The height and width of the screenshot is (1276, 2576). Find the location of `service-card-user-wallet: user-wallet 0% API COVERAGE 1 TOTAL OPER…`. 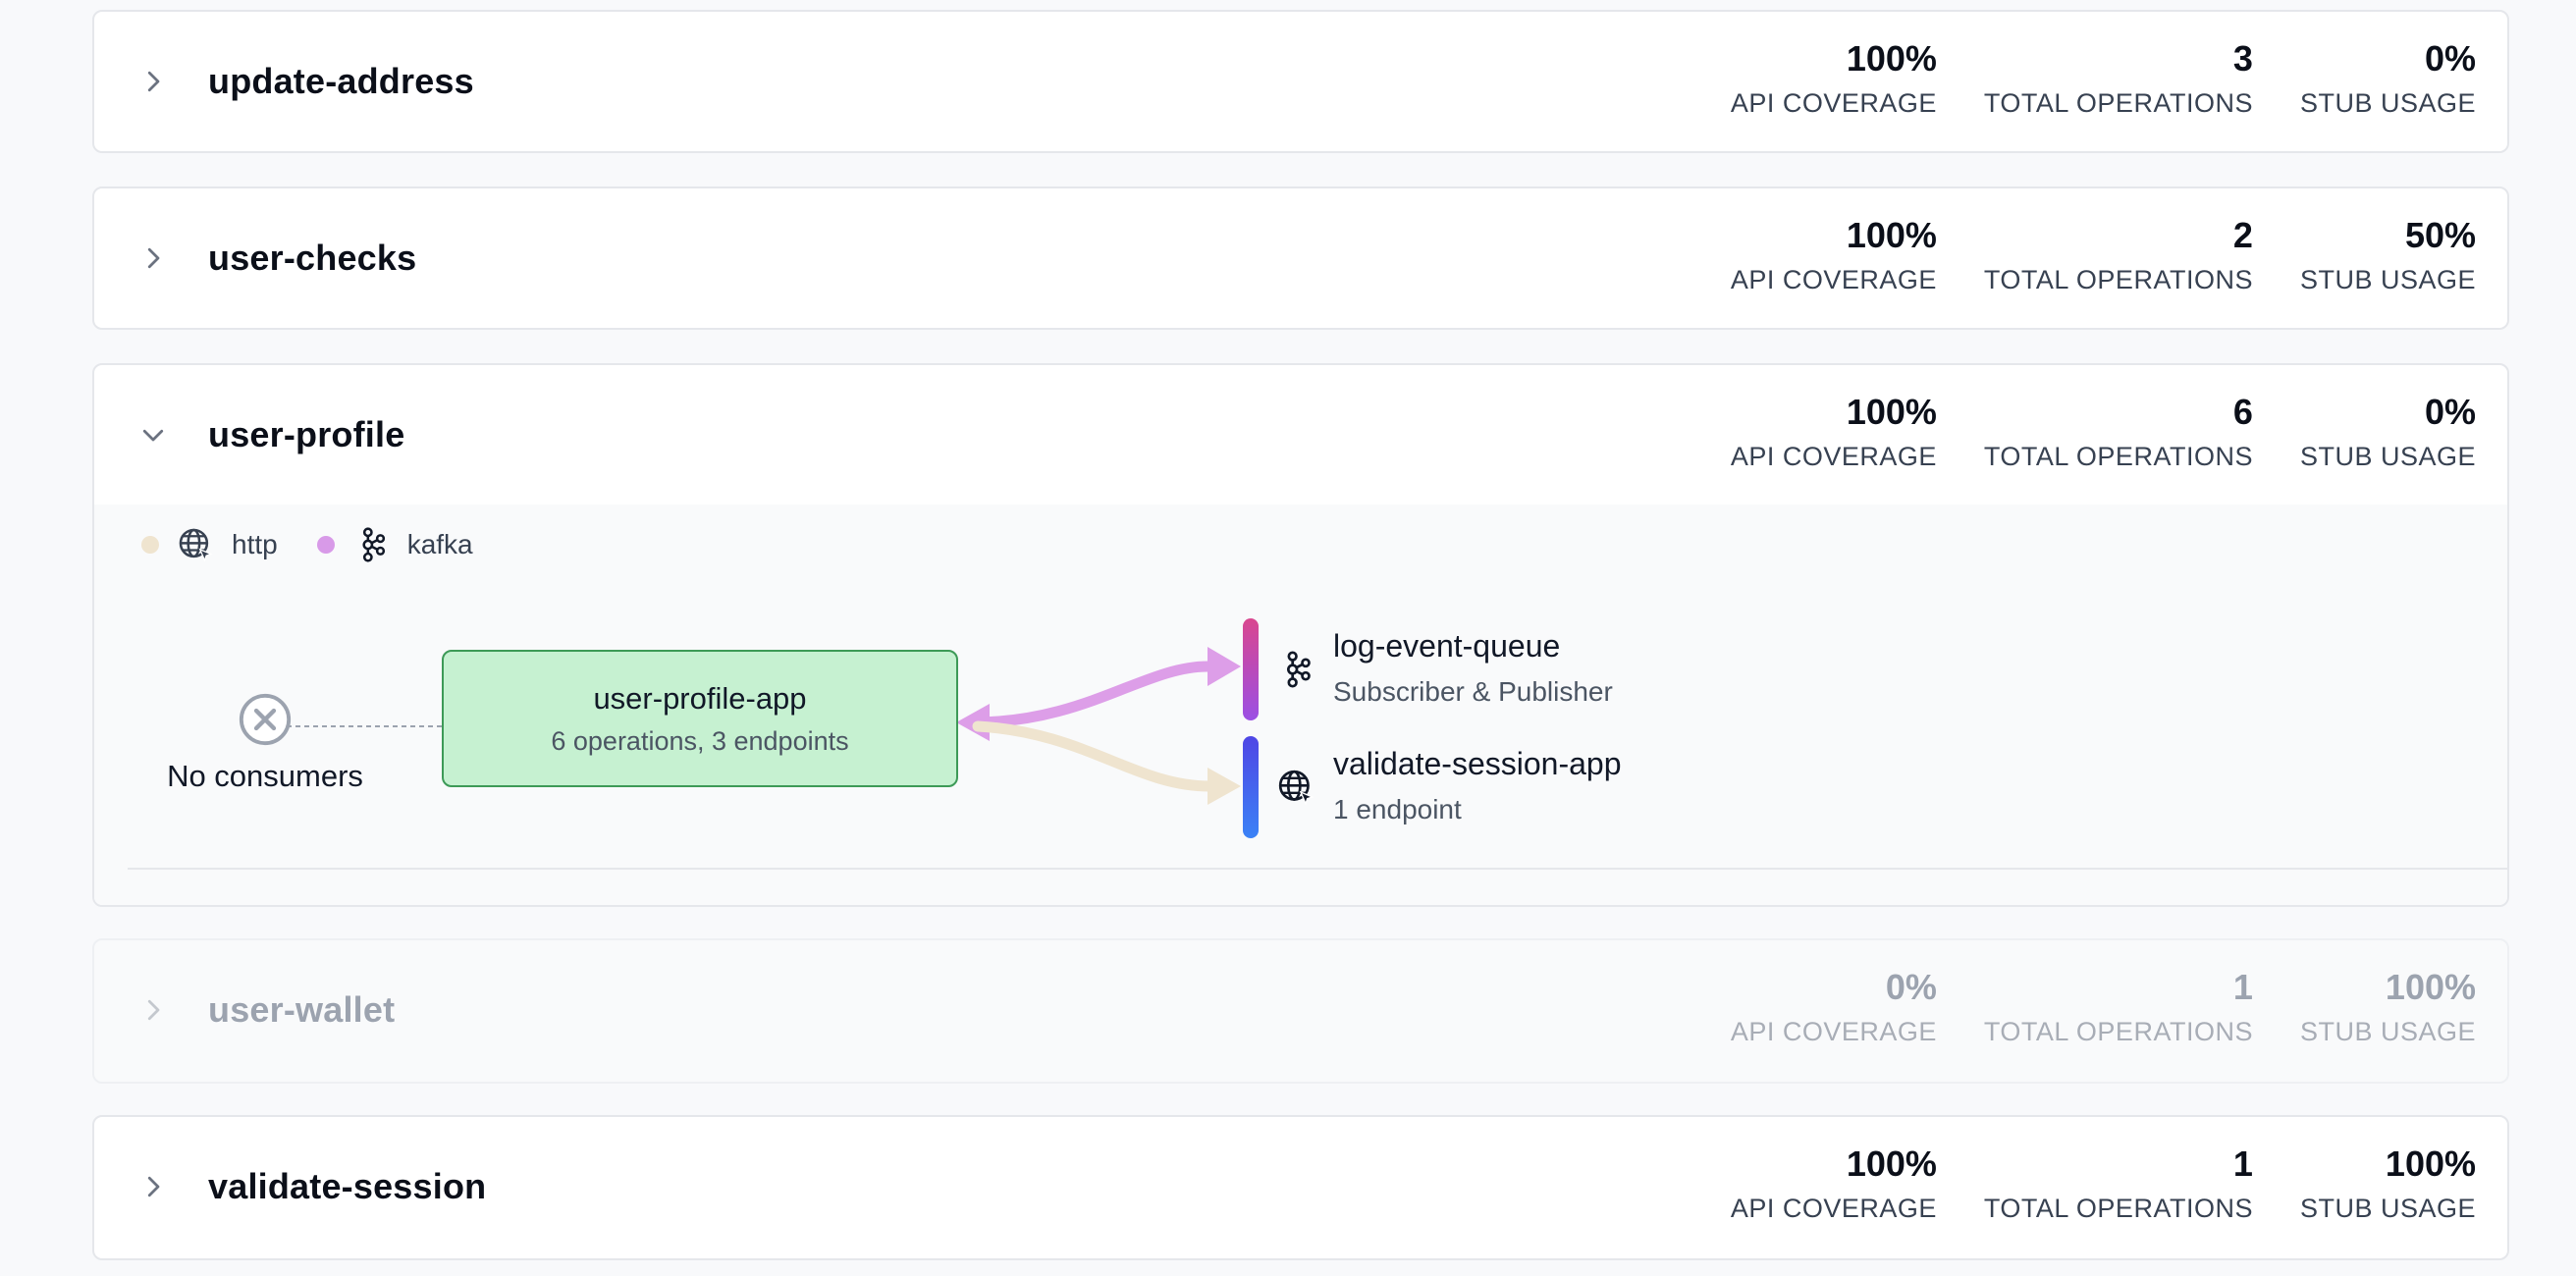

service-card-user-wallet: user-wallet 0% API COVERAGE 1 TOTAL OPER… is located at coordinates (1300, 1011).